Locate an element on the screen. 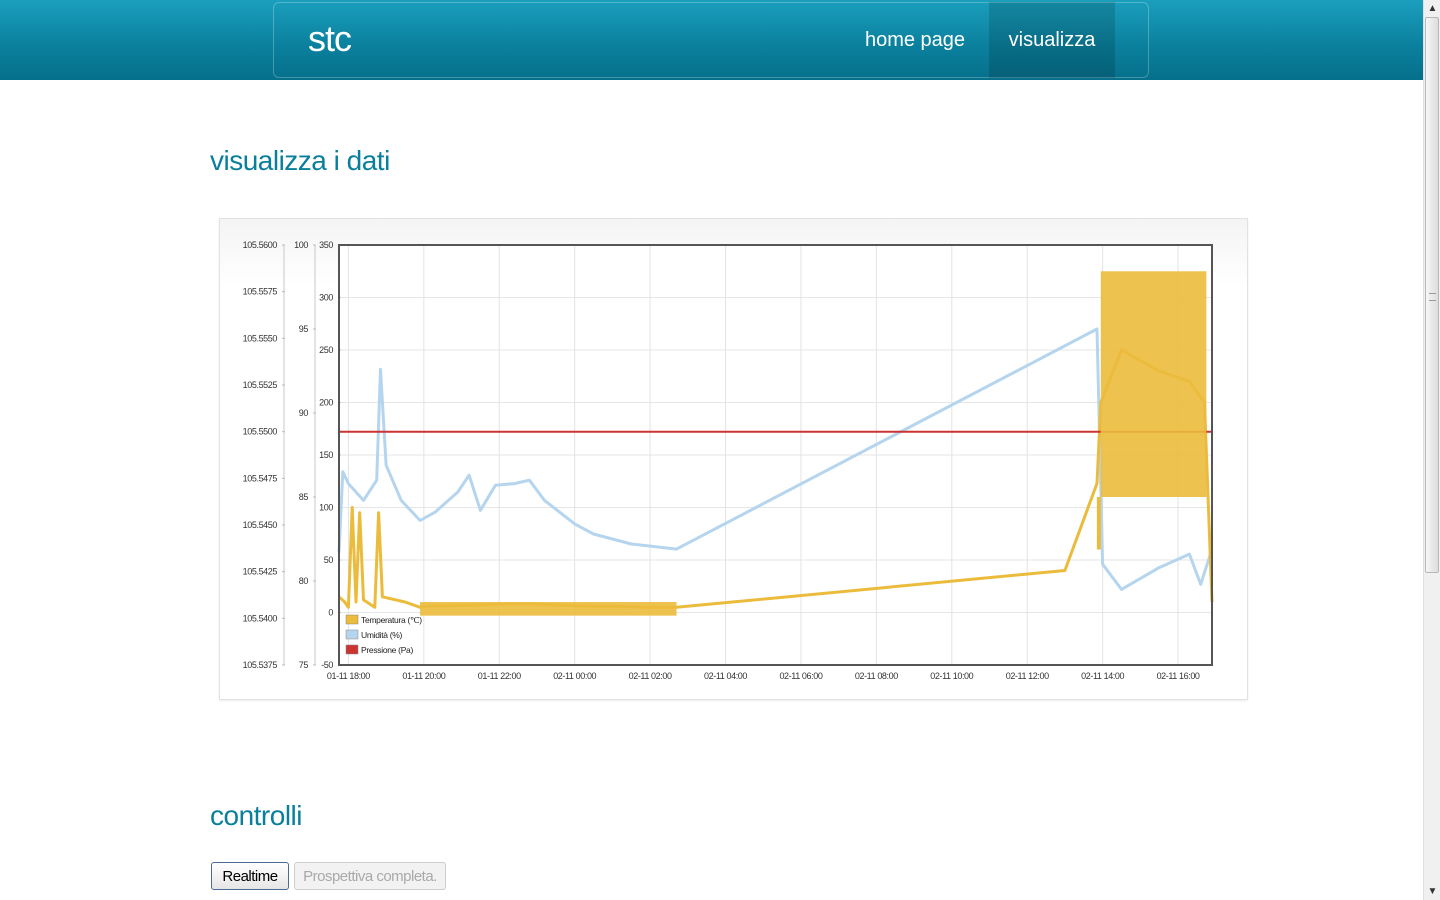  y-tick-label: 50 is located at coordinates (329, 560).